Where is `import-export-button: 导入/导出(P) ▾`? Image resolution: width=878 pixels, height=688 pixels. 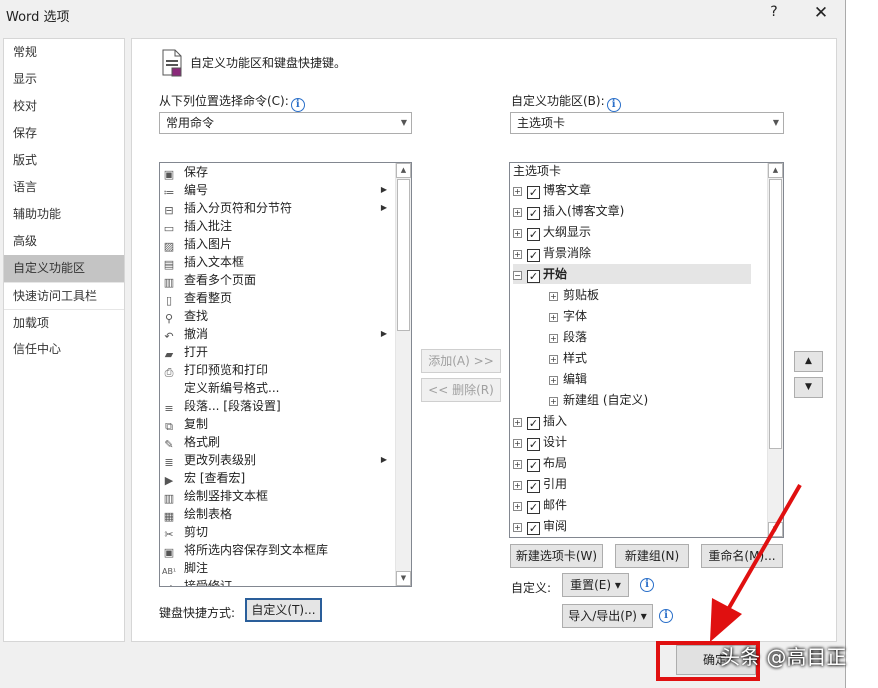
import-export-button: 导入/导出(P) ▾ is located at coordinates (607, 616).